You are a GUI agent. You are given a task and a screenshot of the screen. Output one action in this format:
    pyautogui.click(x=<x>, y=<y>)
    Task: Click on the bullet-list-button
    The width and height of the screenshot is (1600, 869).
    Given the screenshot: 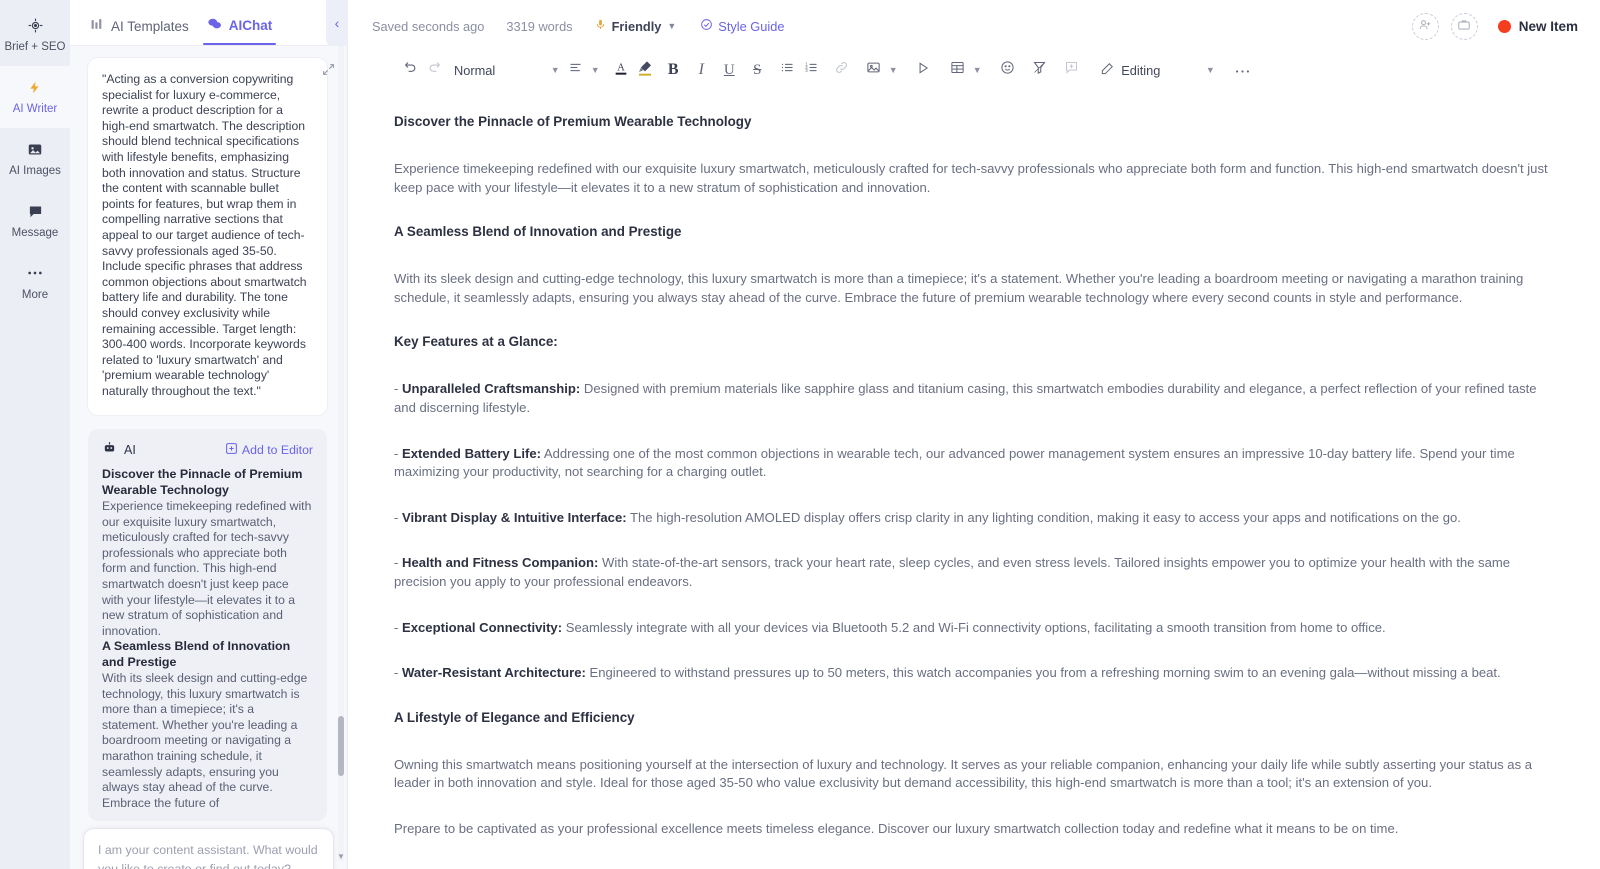 What is the action you would take?
    pyautogui.click(x=787, y=70)
    